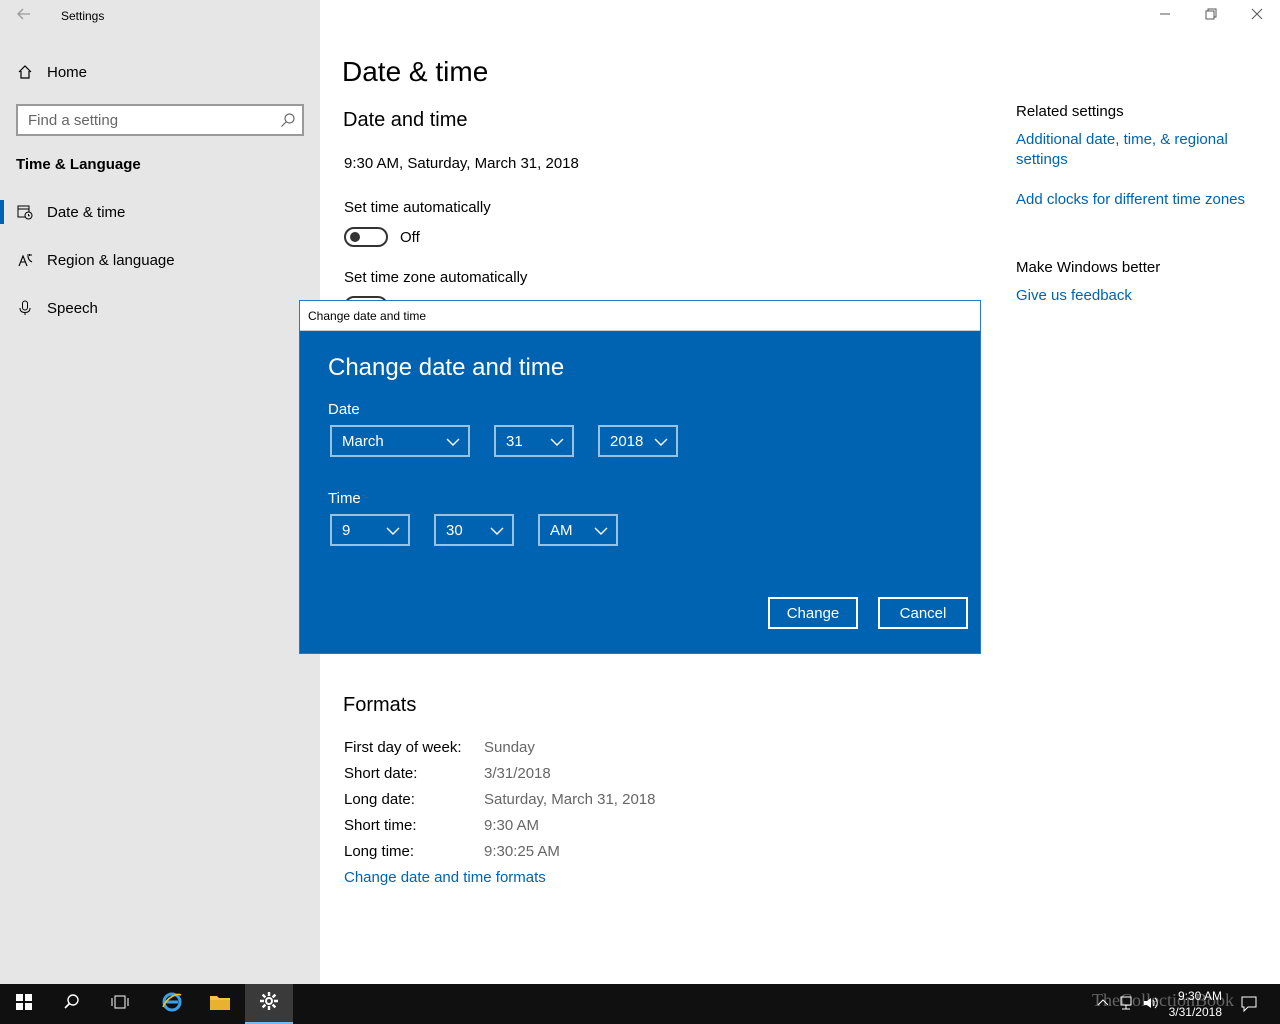 Image resolution: width=1280 pixels, height=1024 pixels. What do you see at coordinates (461, 163) in the screenshot?
I see `current-datetime: 9:30 AM, Saturday, March 31, 2018` at bounding box center [461, 163].